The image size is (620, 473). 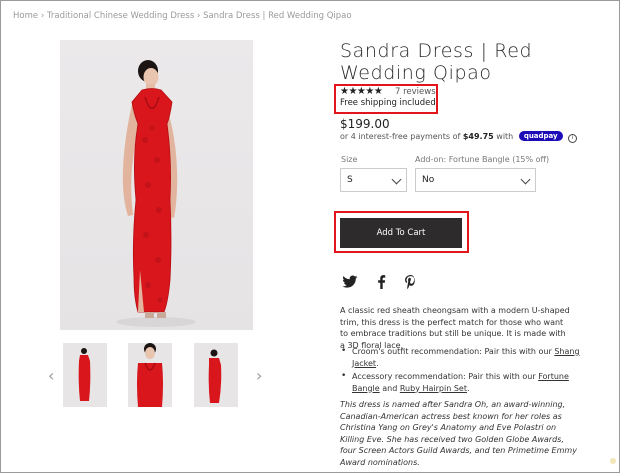 I want to click on add-to-cart-button: Add To Cart, so click(x=401, y=233).